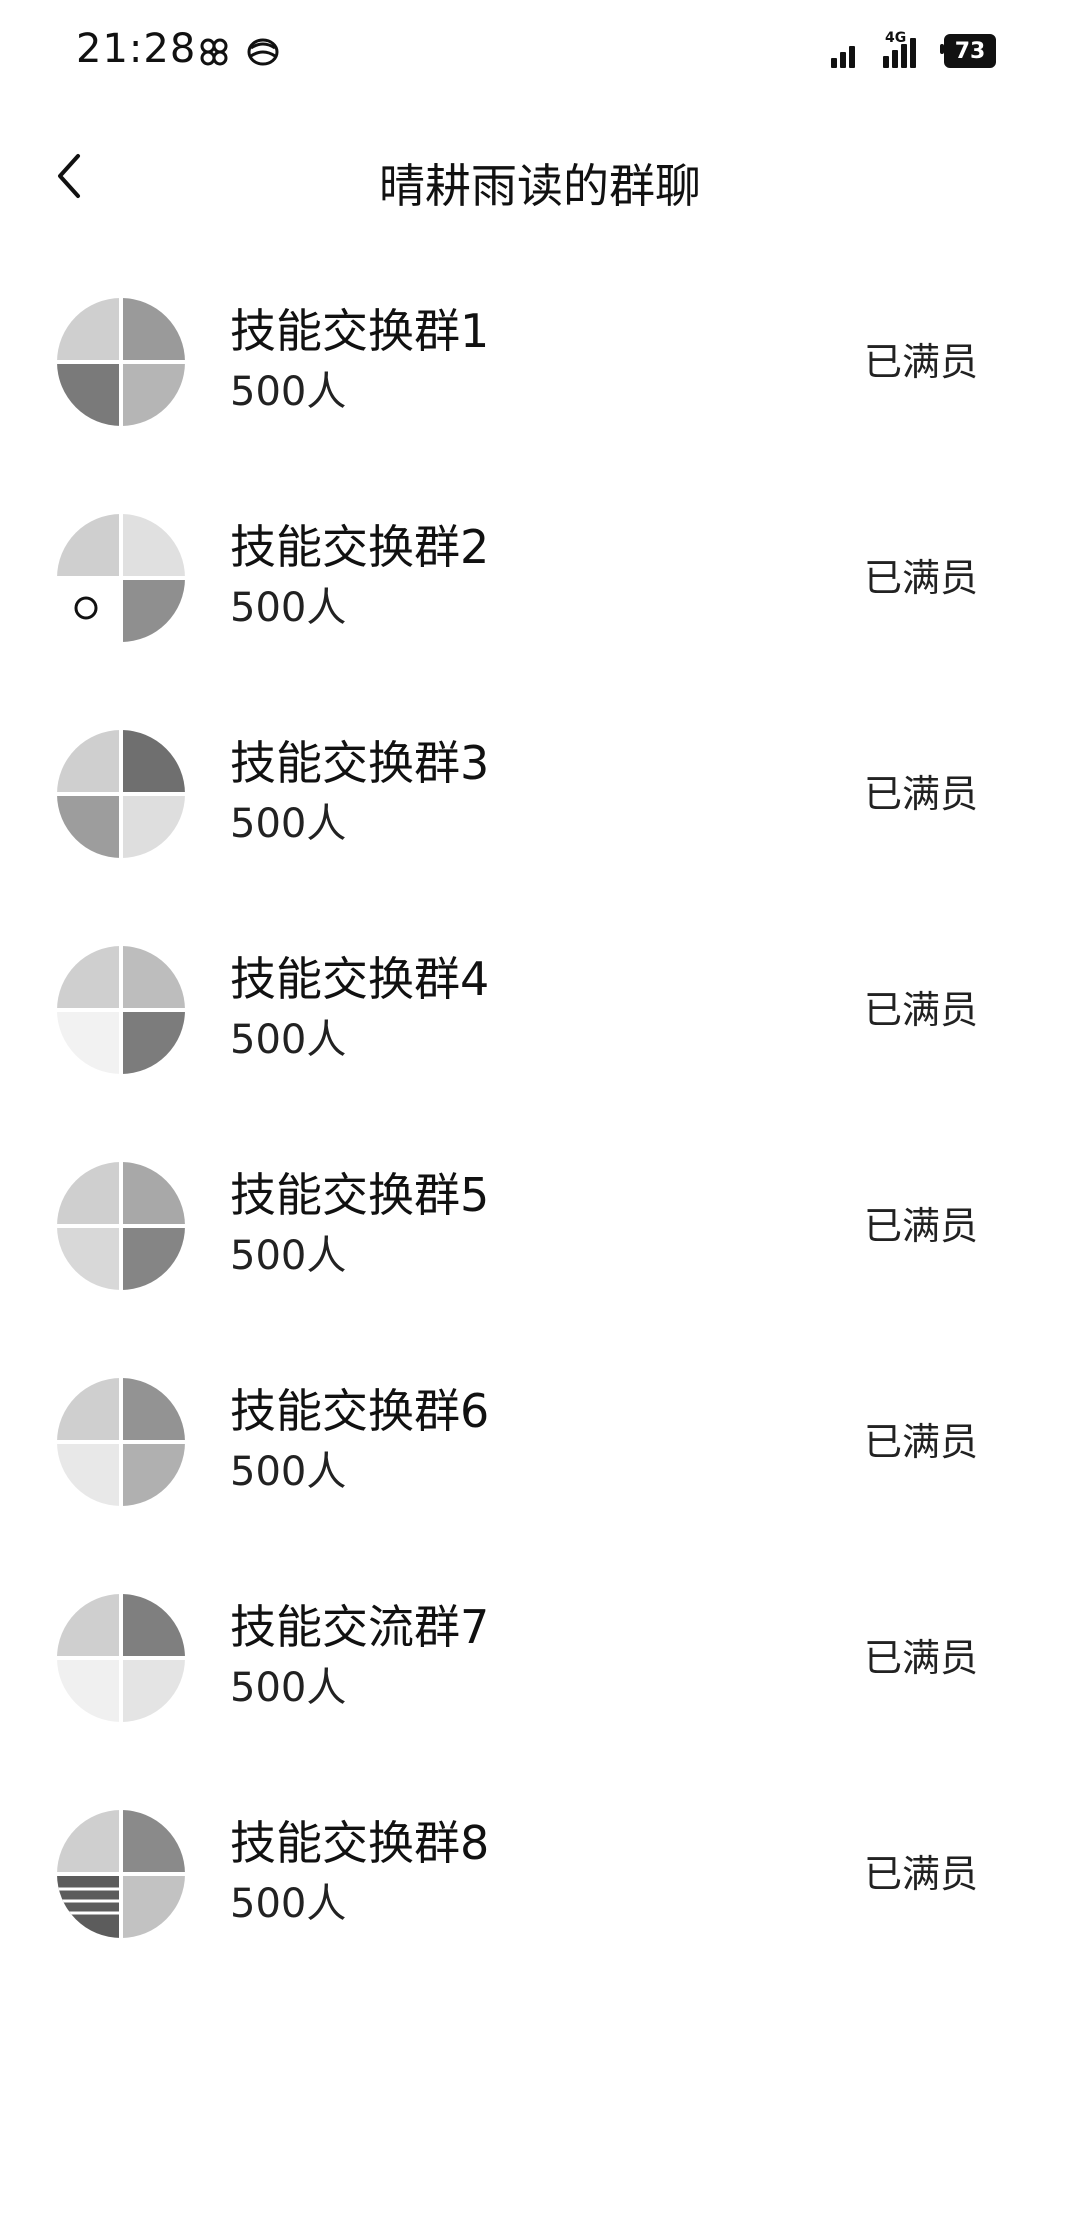  I want to click on group-list-item: 技能交换群5 500人 已满员, so click(540, 1217).